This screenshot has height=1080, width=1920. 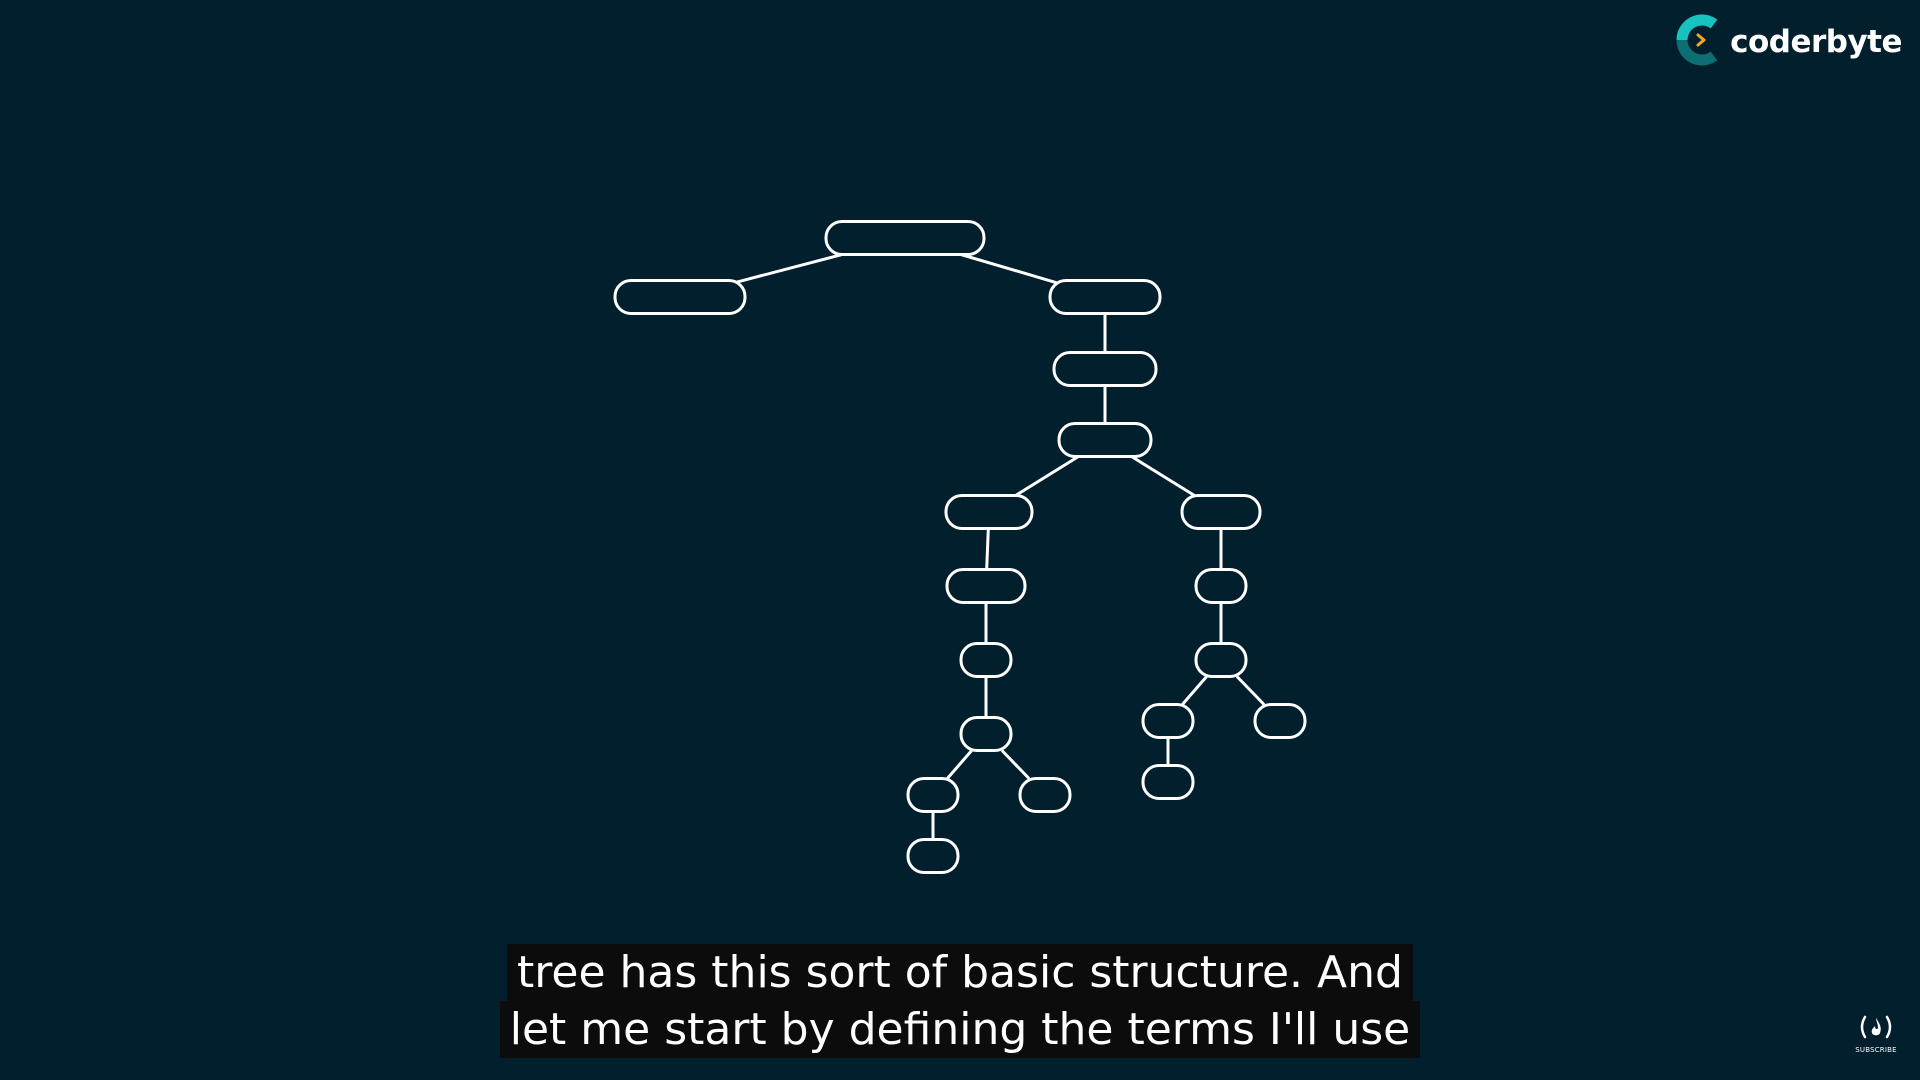 I want to click on tree-root-node, so click(x=905, y=238).